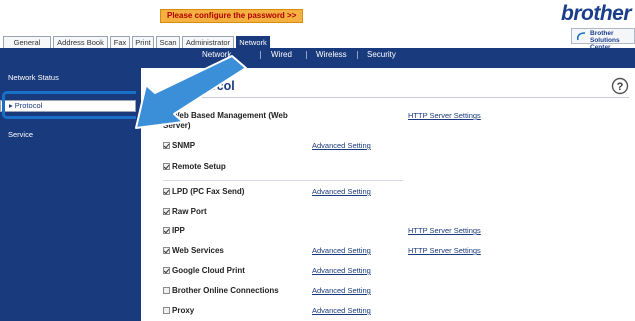 The height and width of the screenshot is (321, 635). I want to click on checkbox-brother-online, so click(166, 290).